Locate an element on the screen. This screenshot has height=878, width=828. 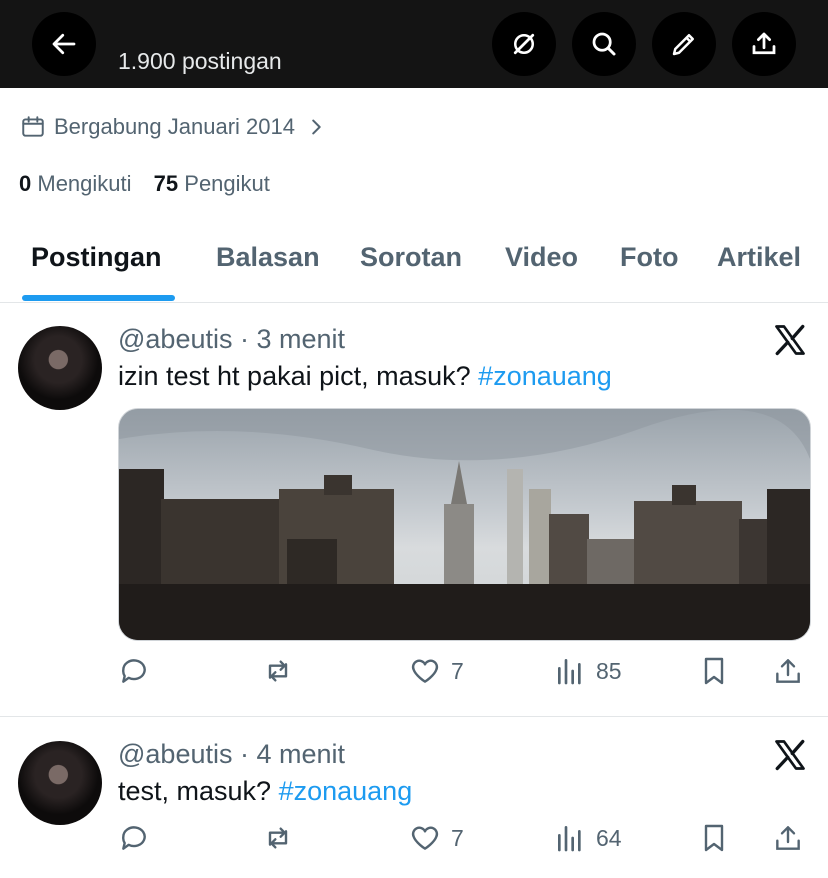
back-arrow-icon is located at coordinates (64, 44).